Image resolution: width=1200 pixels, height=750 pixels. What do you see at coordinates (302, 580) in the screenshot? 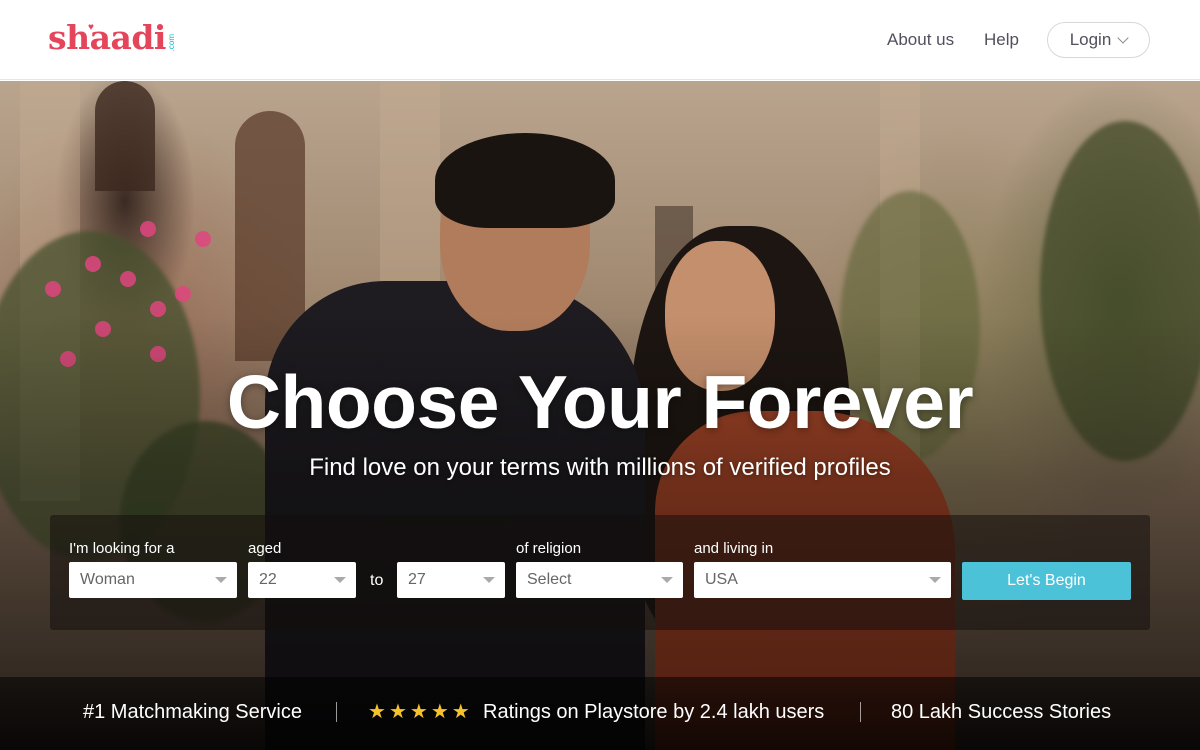
I see `age-from-select: 22` at bounding box center [302, 580].